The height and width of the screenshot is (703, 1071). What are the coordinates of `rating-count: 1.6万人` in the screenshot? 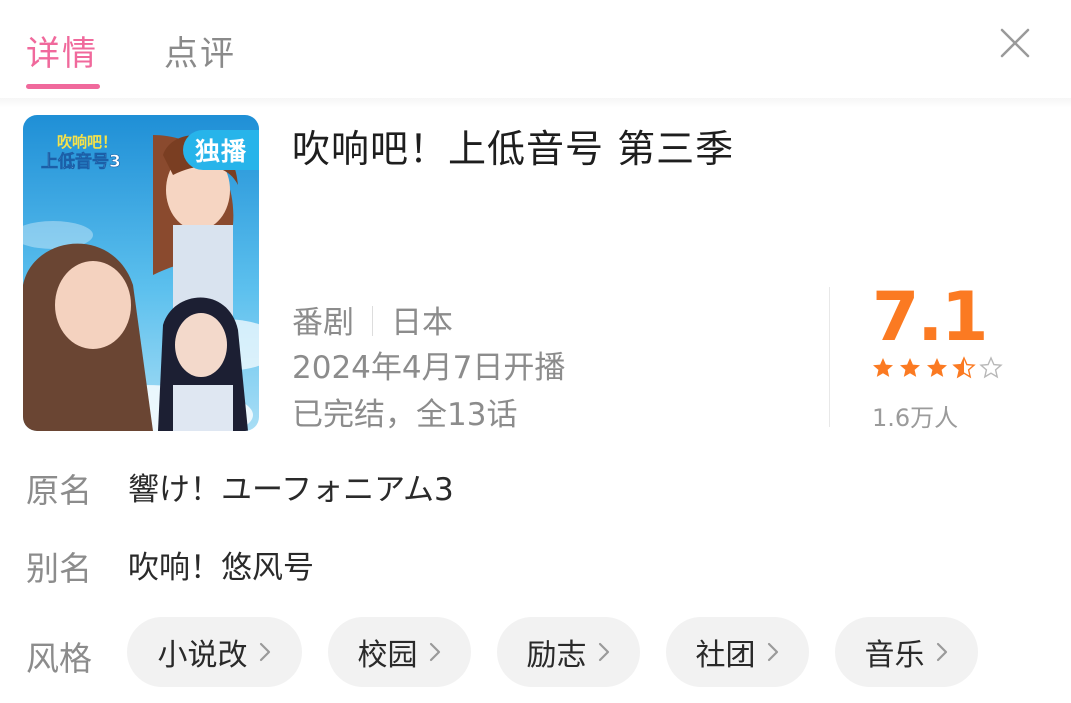 It's located at (915, 418).